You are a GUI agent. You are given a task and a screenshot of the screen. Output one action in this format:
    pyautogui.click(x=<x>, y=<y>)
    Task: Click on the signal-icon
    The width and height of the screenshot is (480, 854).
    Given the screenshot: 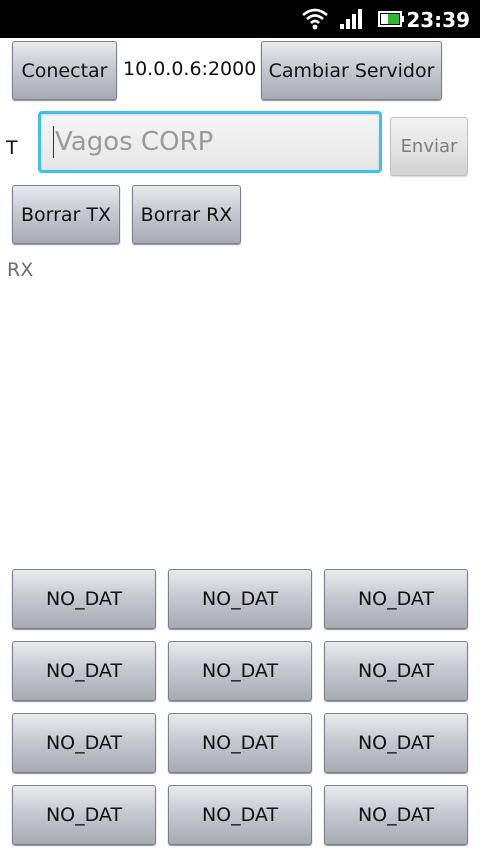 What is the action you would take?
    pyautogui.click(x=351, y=19)
    